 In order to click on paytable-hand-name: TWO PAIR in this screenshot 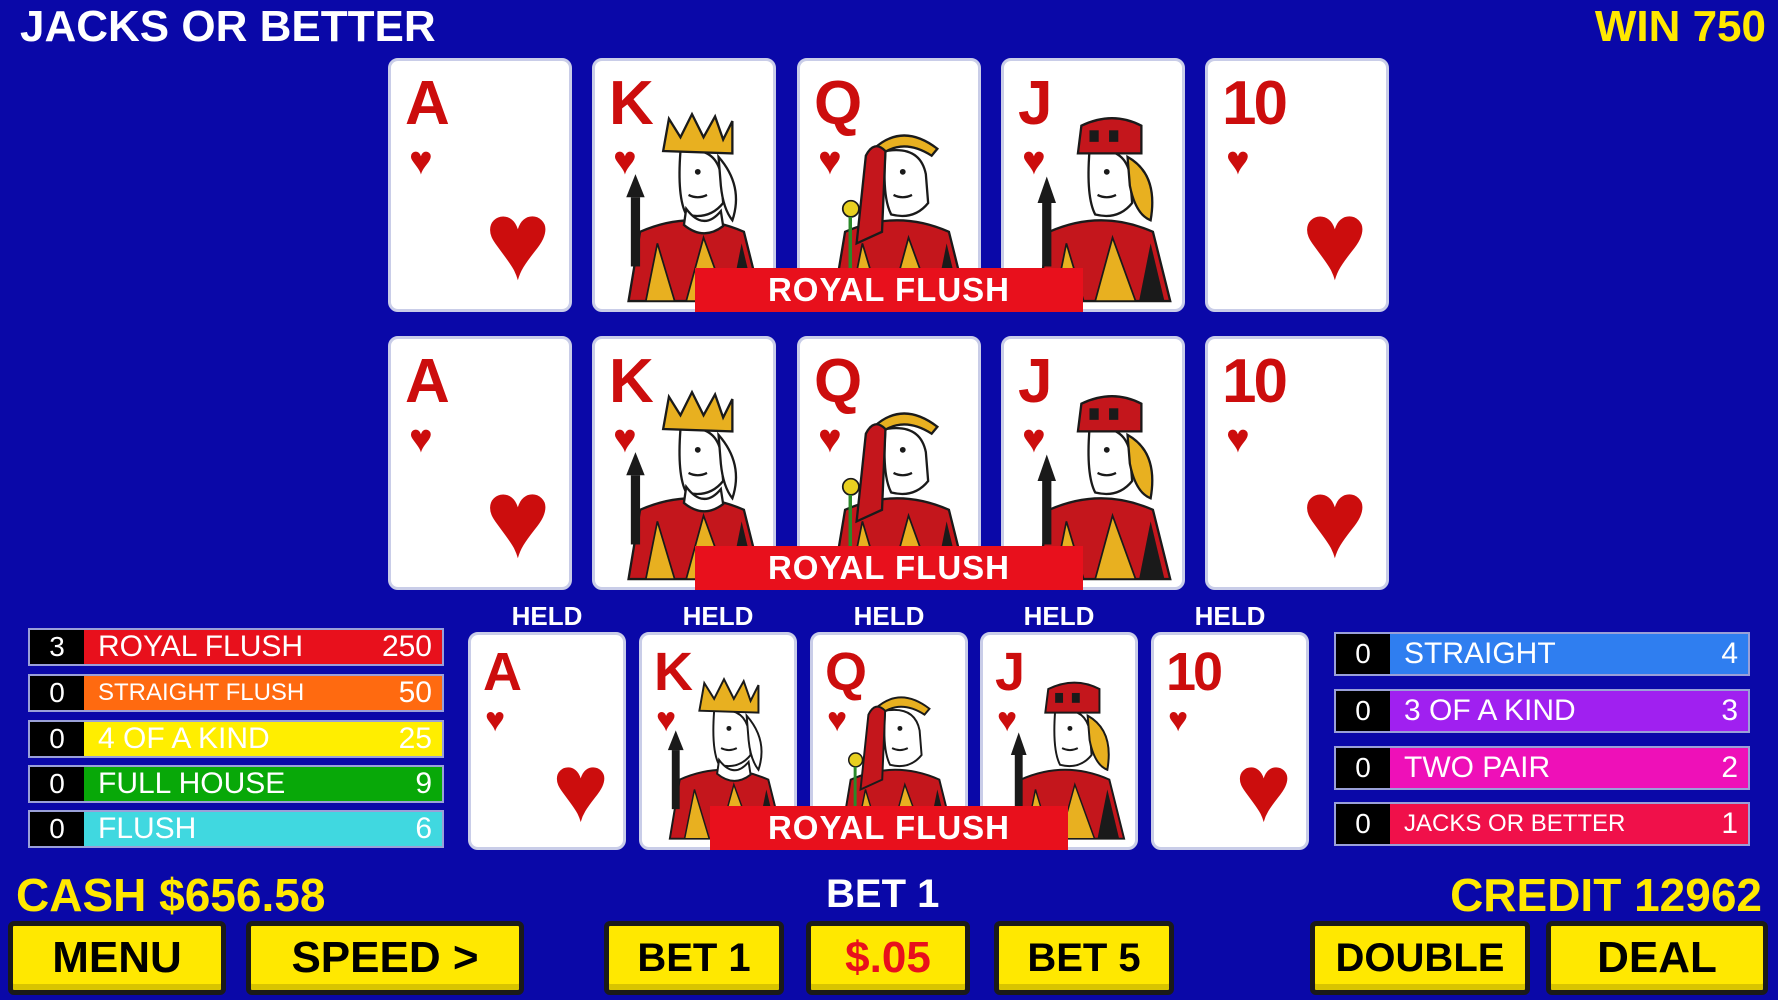, I will do `click(1477, 767)`.